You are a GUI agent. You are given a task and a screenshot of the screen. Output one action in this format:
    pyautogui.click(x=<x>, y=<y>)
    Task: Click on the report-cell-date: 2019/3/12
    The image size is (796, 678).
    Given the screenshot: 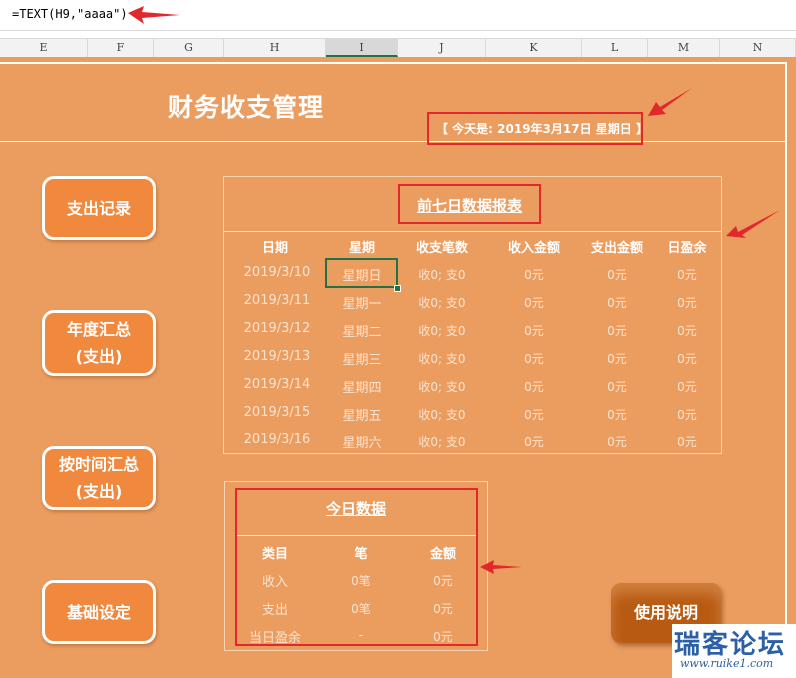 What is the action you would take?
    pyautogui.click(x=277, y=328)
    